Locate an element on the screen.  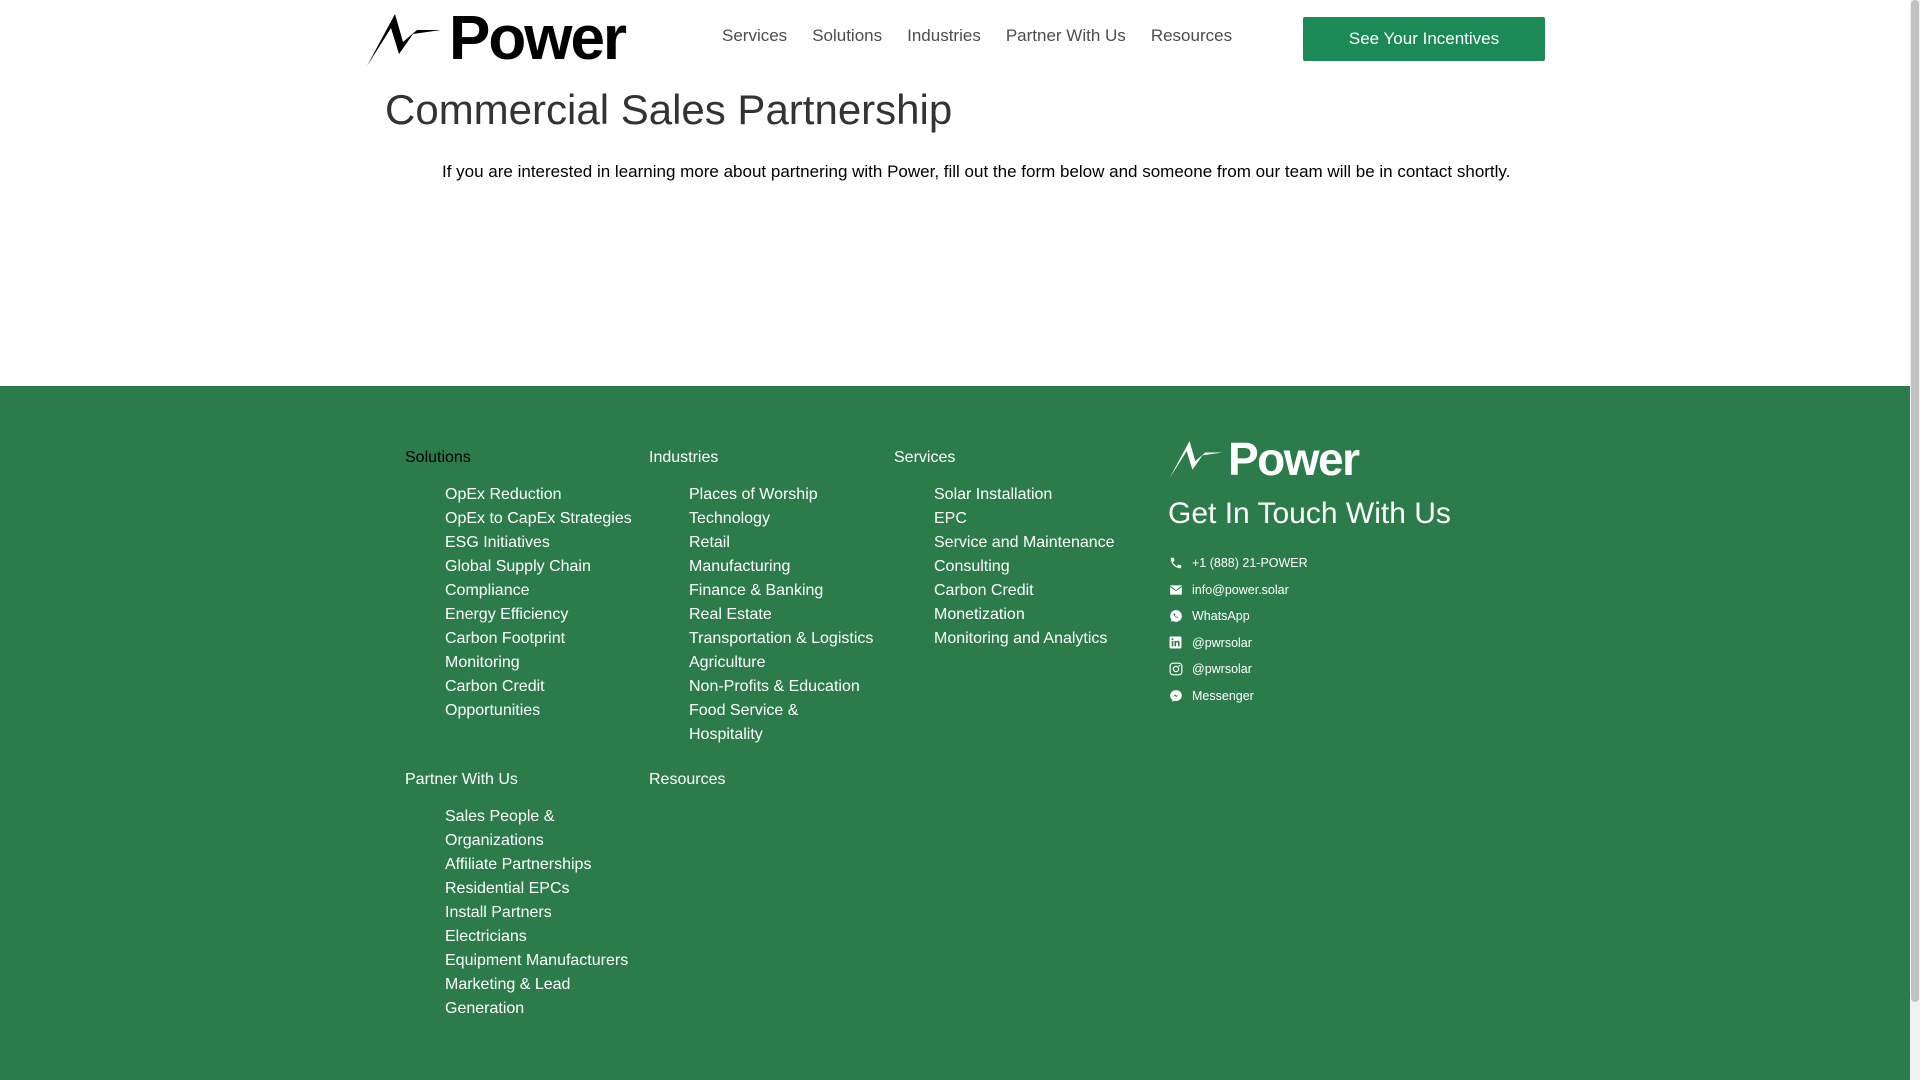
contact-title: Get In Touch With Us is located at coordinates (1309, 513).